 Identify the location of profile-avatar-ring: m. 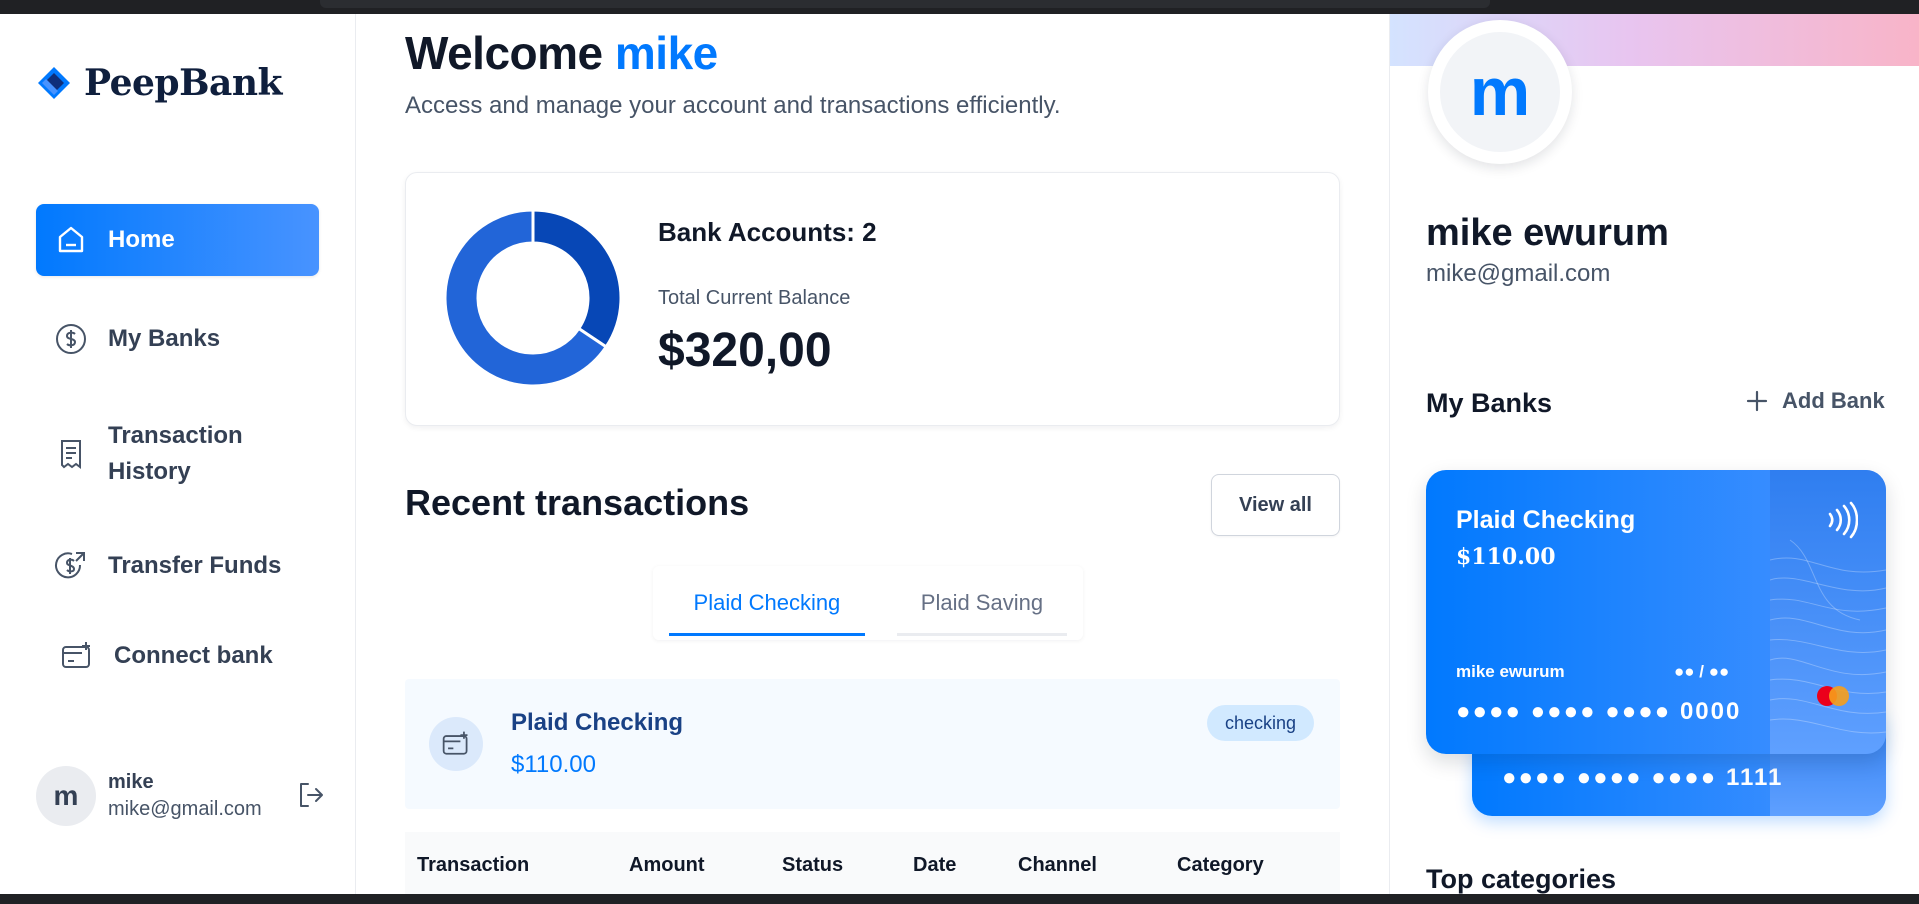
(1500, 92).